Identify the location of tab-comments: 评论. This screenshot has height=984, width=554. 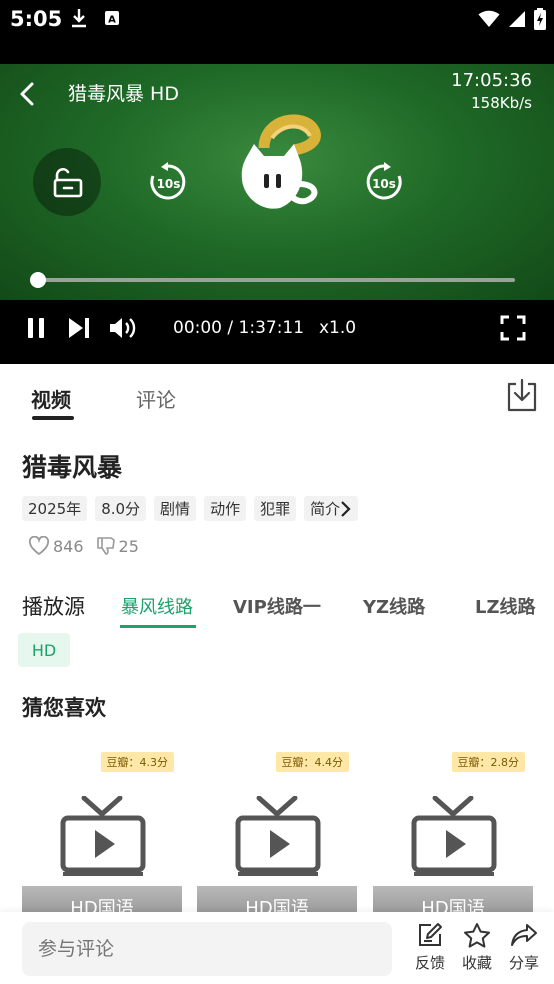
(156, 398).